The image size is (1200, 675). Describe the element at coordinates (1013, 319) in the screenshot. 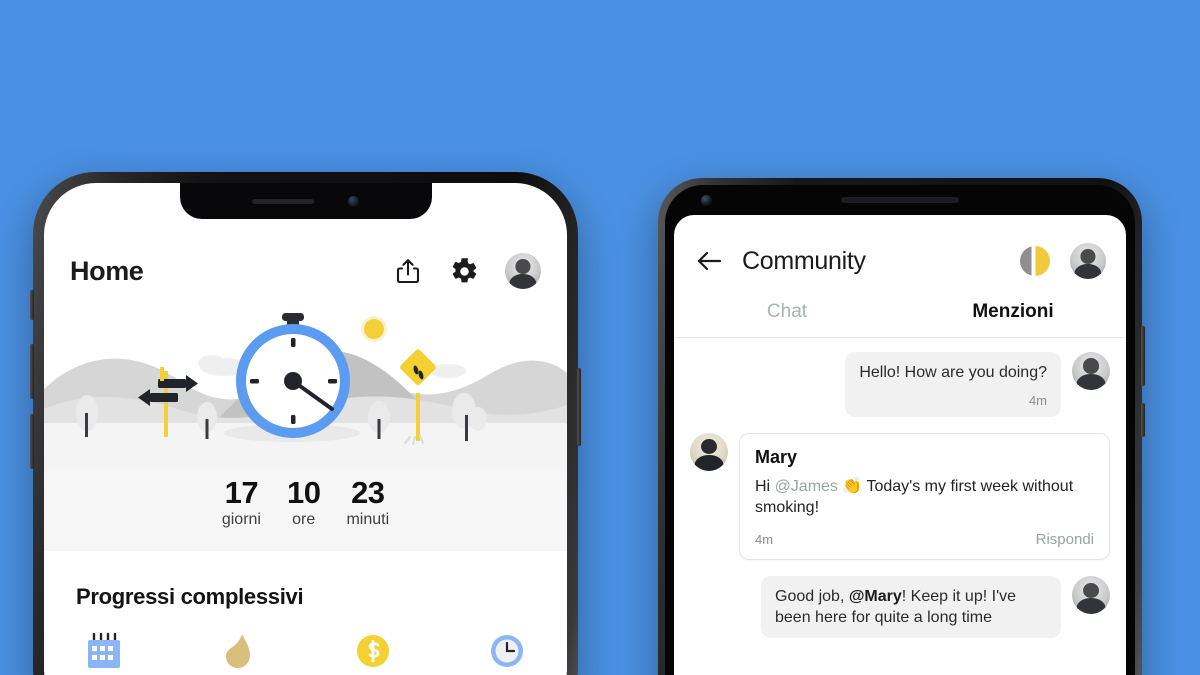

I see `tab-mentions: Menzioni` at that location.